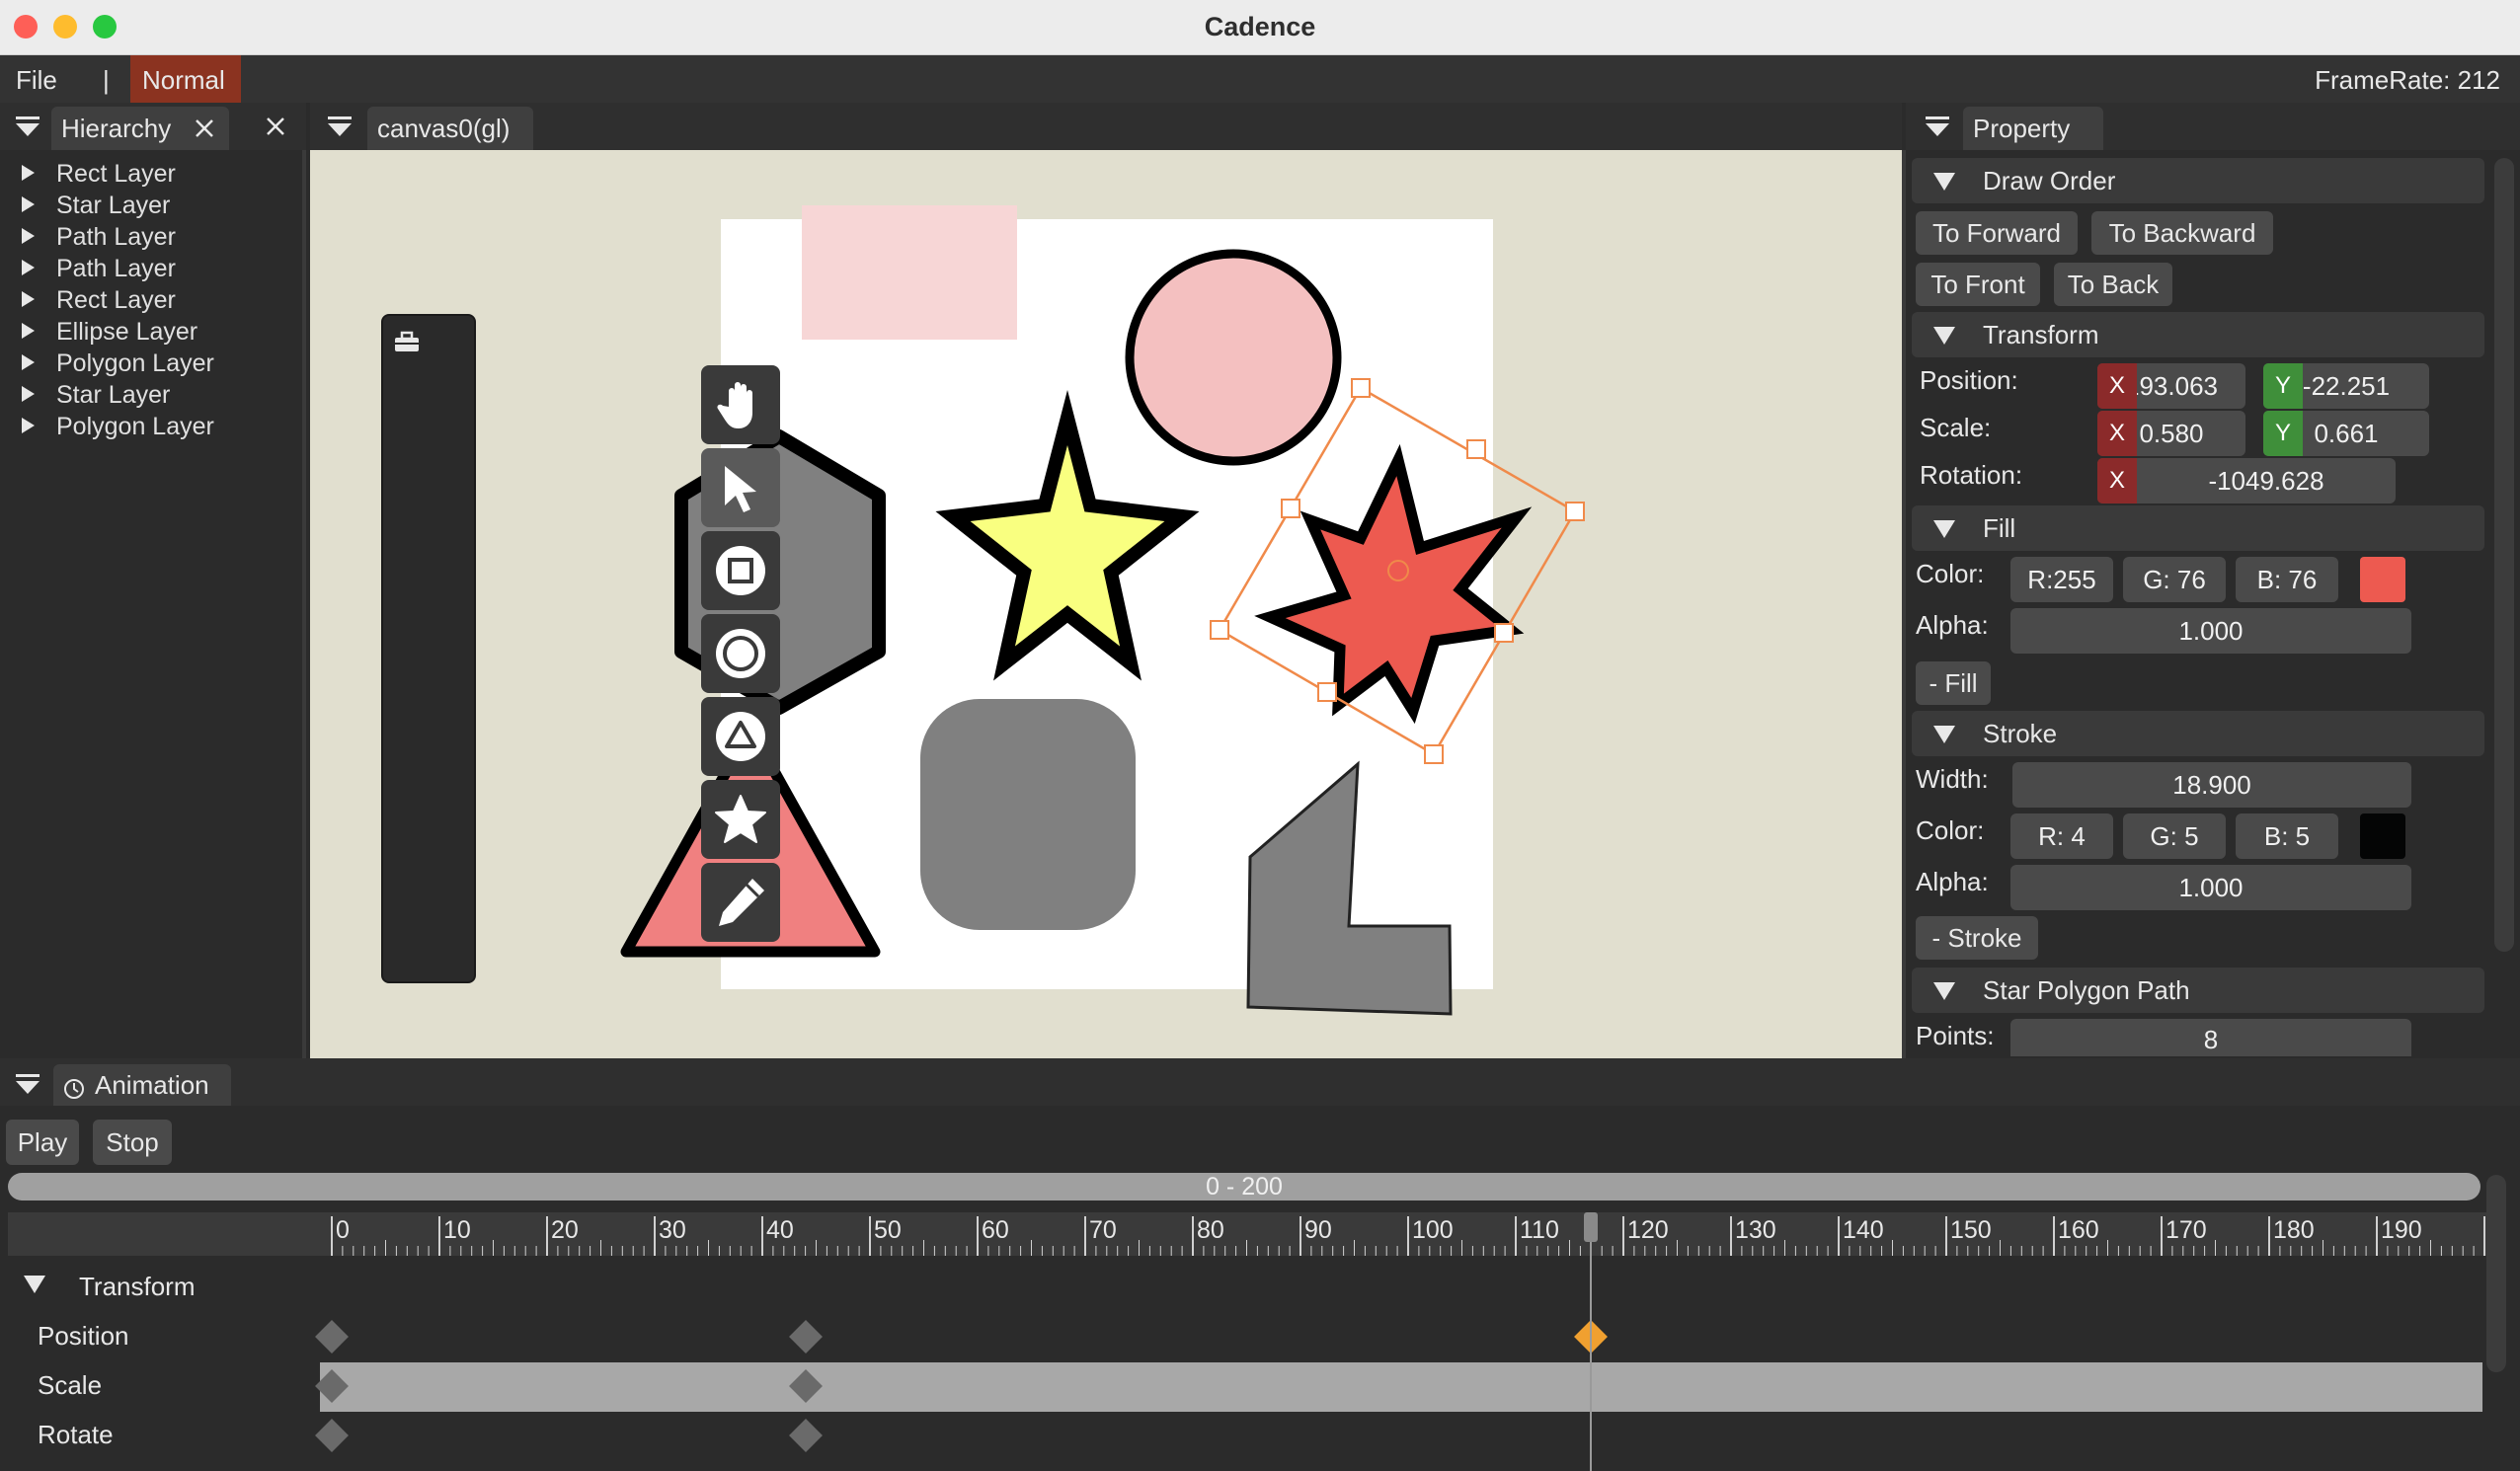  I want to click on scale-label: Scale:, so click(1956, 427).